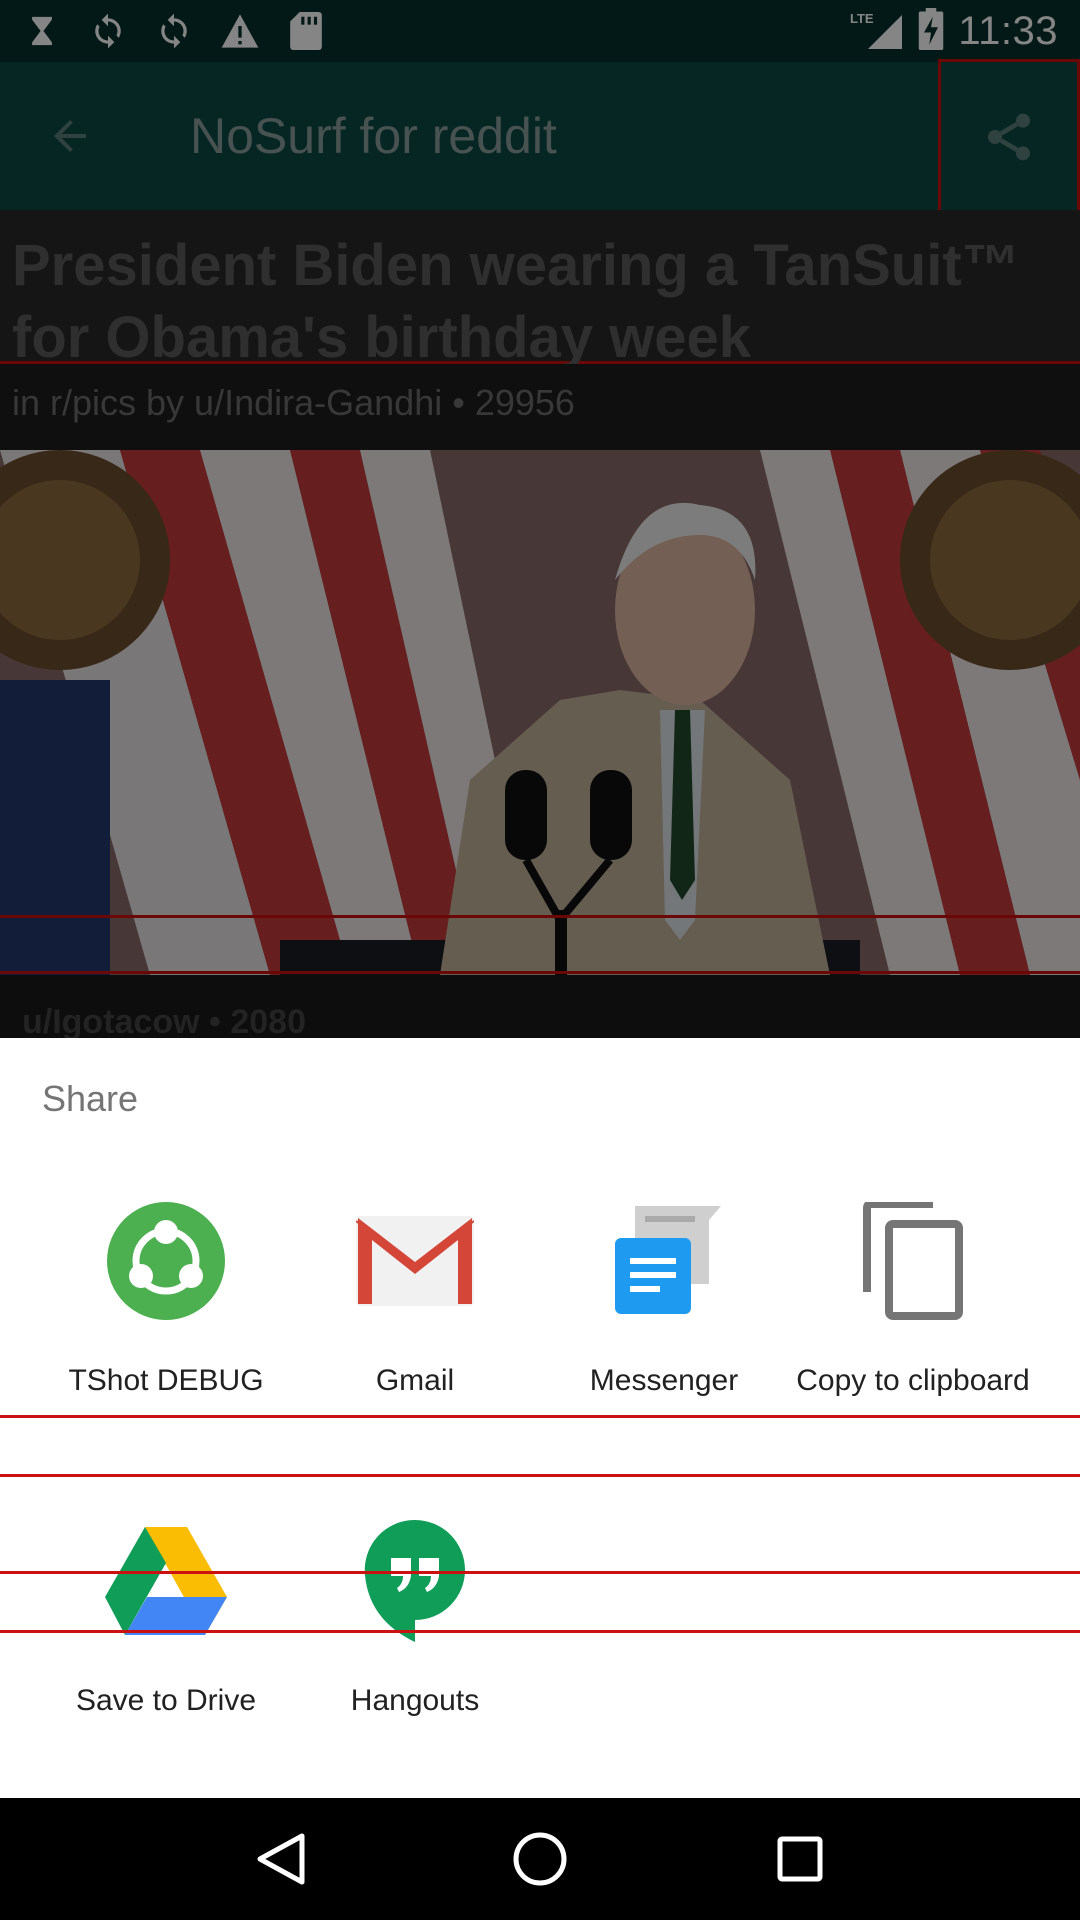 Image resolution: width=1080 pixels, height=1920 pixels. I want to click on share-button, so click(1009, 136).